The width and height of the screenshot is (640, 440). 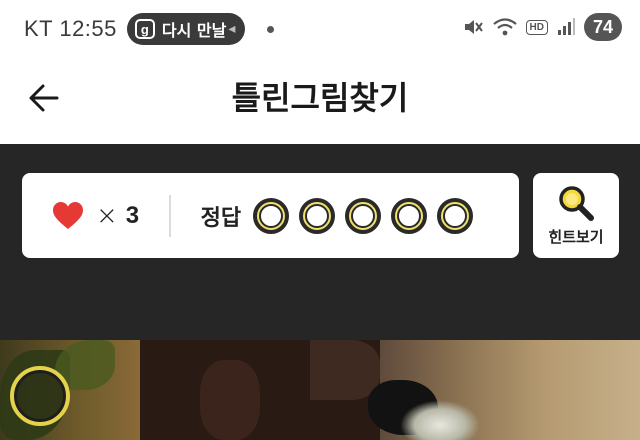 I want to click on photo-shirt-fold, so click(x=230, y=400).